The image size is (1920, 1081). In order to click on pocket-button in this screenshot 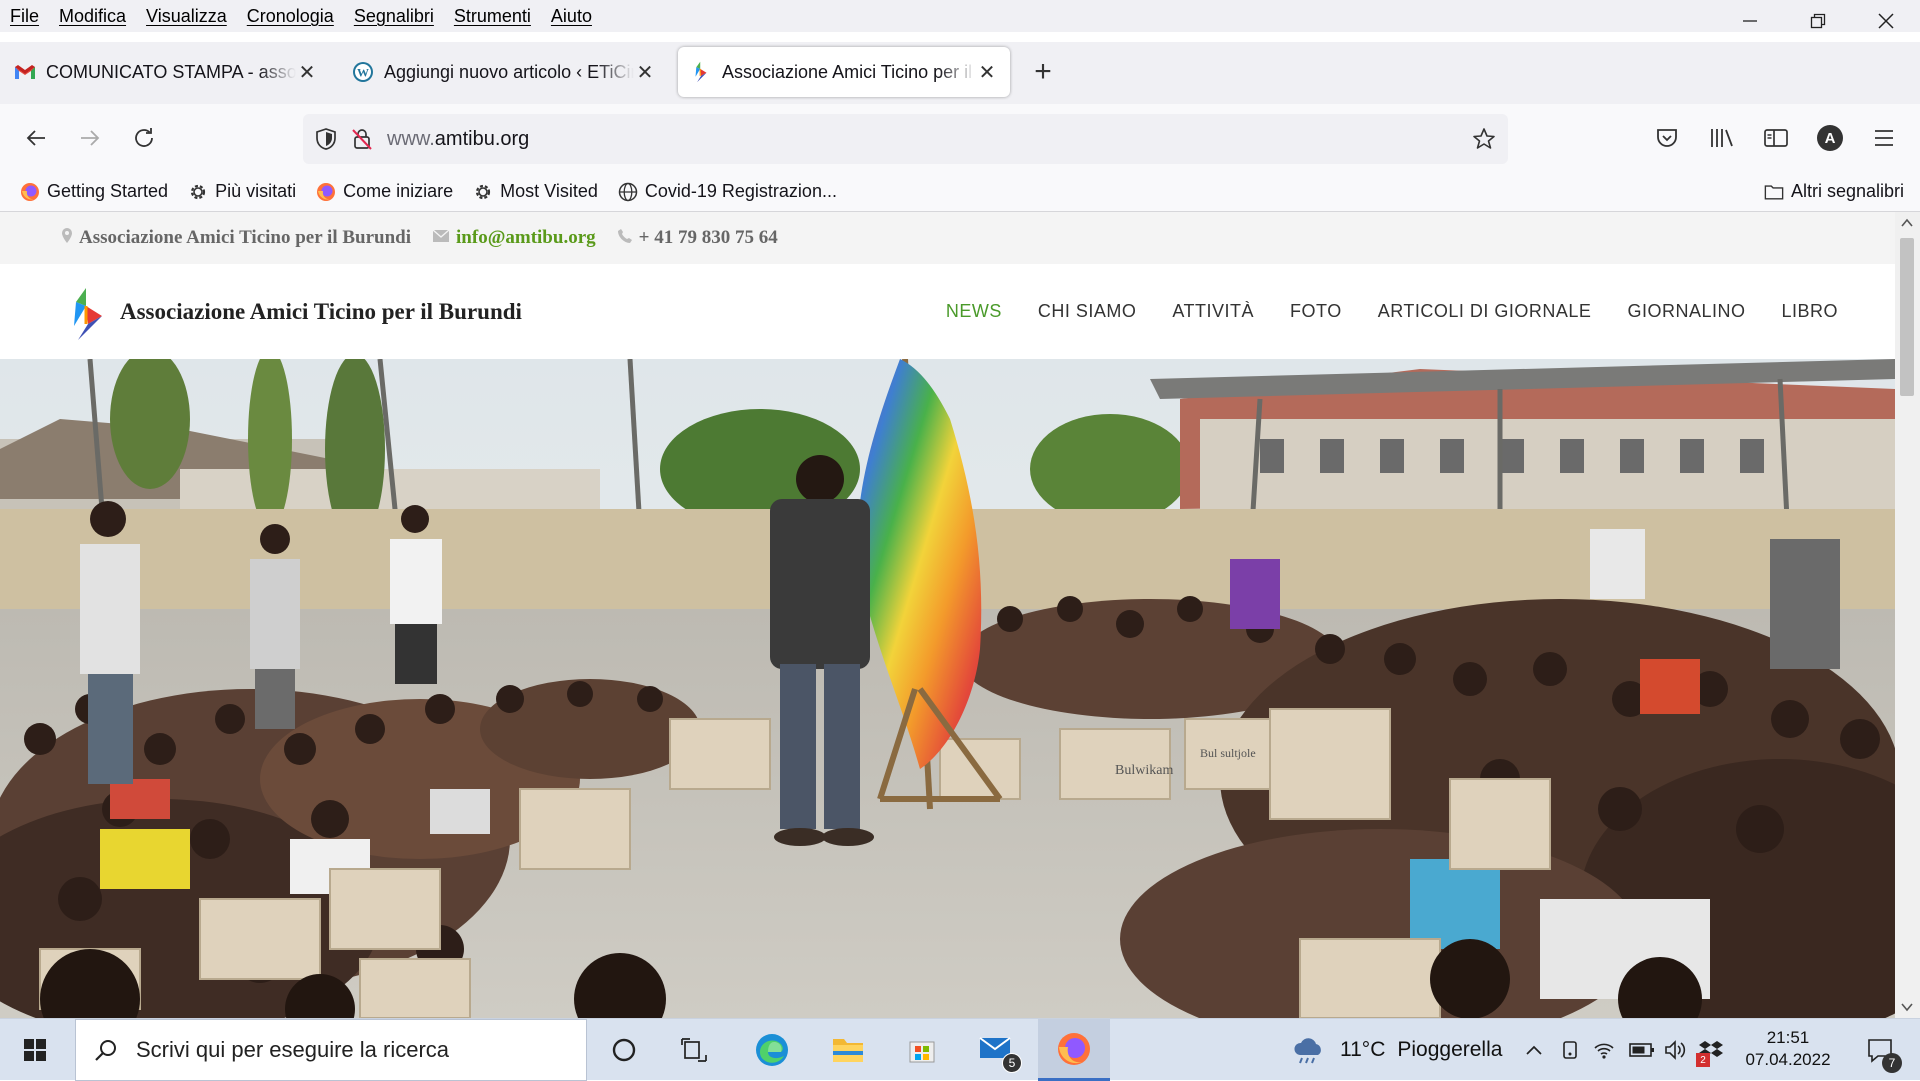, I will do `click(1667, 138)`.